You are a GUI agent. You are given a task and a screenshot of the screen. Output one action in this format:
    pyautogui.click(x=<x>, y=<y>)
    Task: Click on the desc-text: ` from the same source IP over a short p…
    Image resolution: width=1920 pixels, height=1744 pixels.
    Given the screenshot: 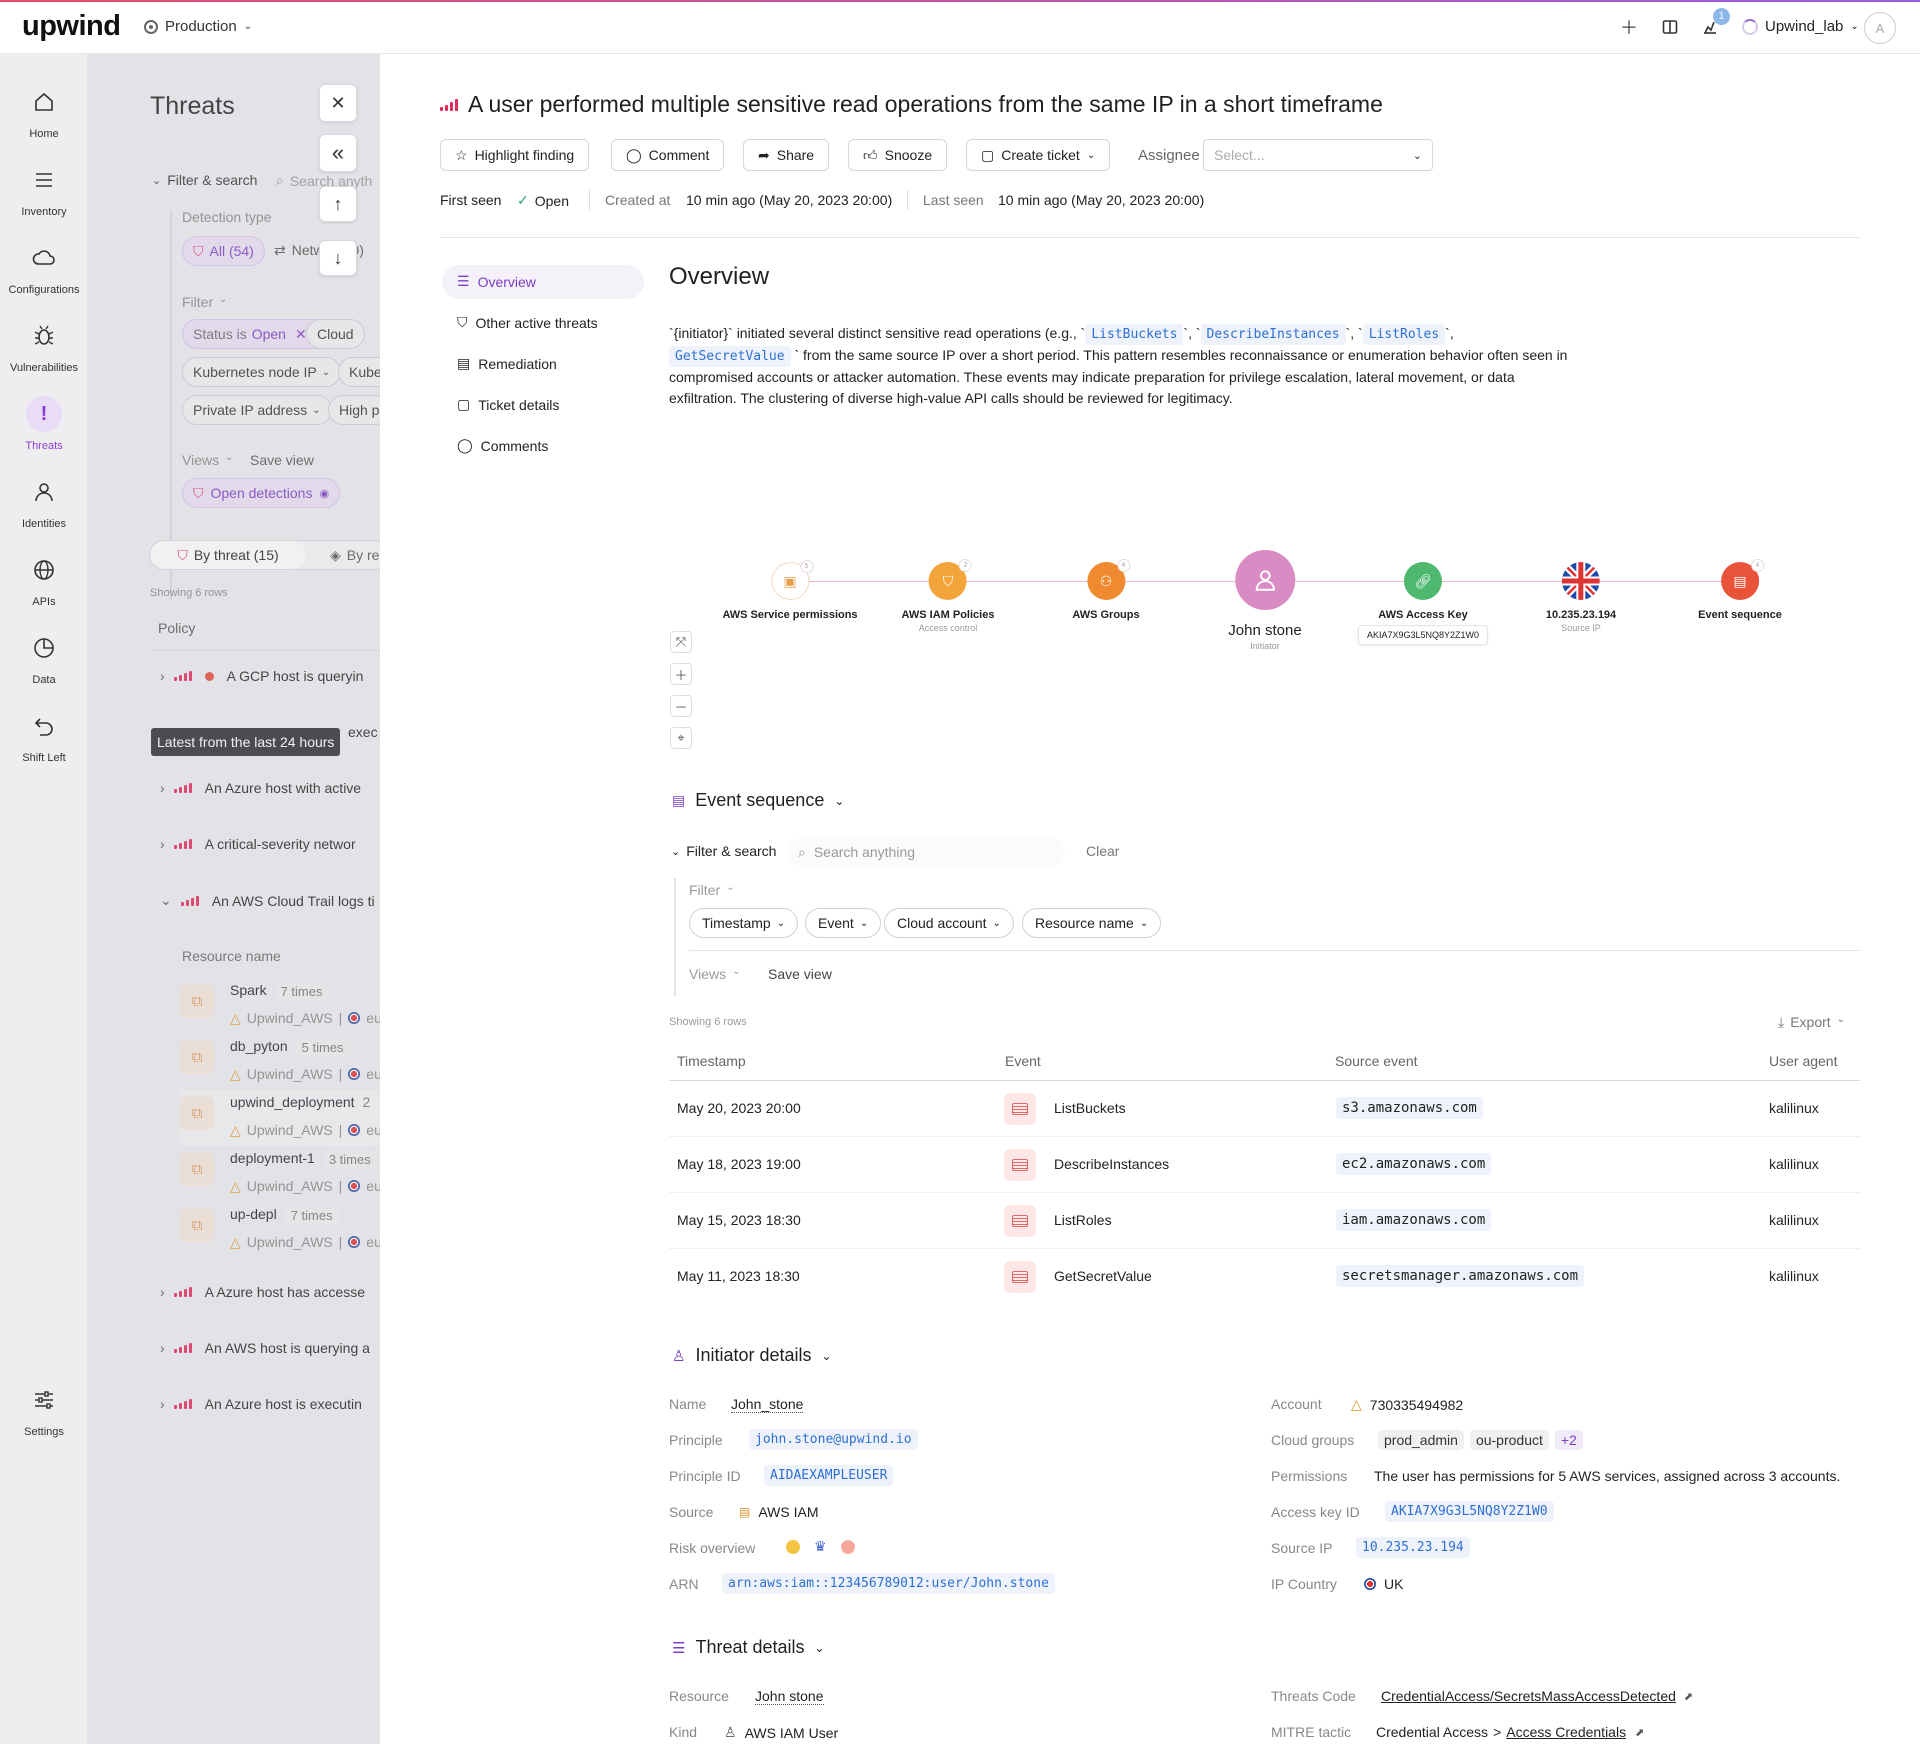 What is the action you would take?
    pyautogui.click(x=1118, y=376)
    